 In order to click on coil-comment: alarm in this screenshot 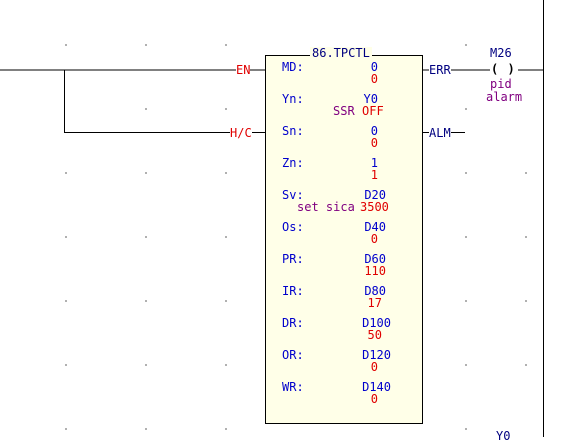, I will do `click(504, 97)`.